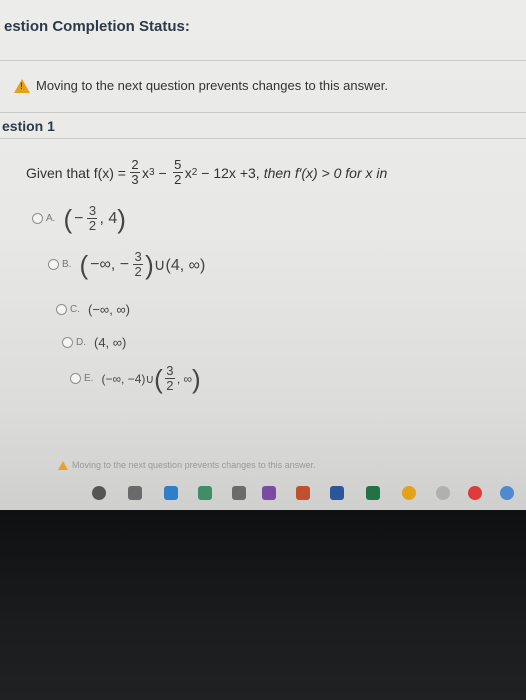 The image size is (526, 700). I want to click on option-math: (−∞, ∞), so click(109, 309).